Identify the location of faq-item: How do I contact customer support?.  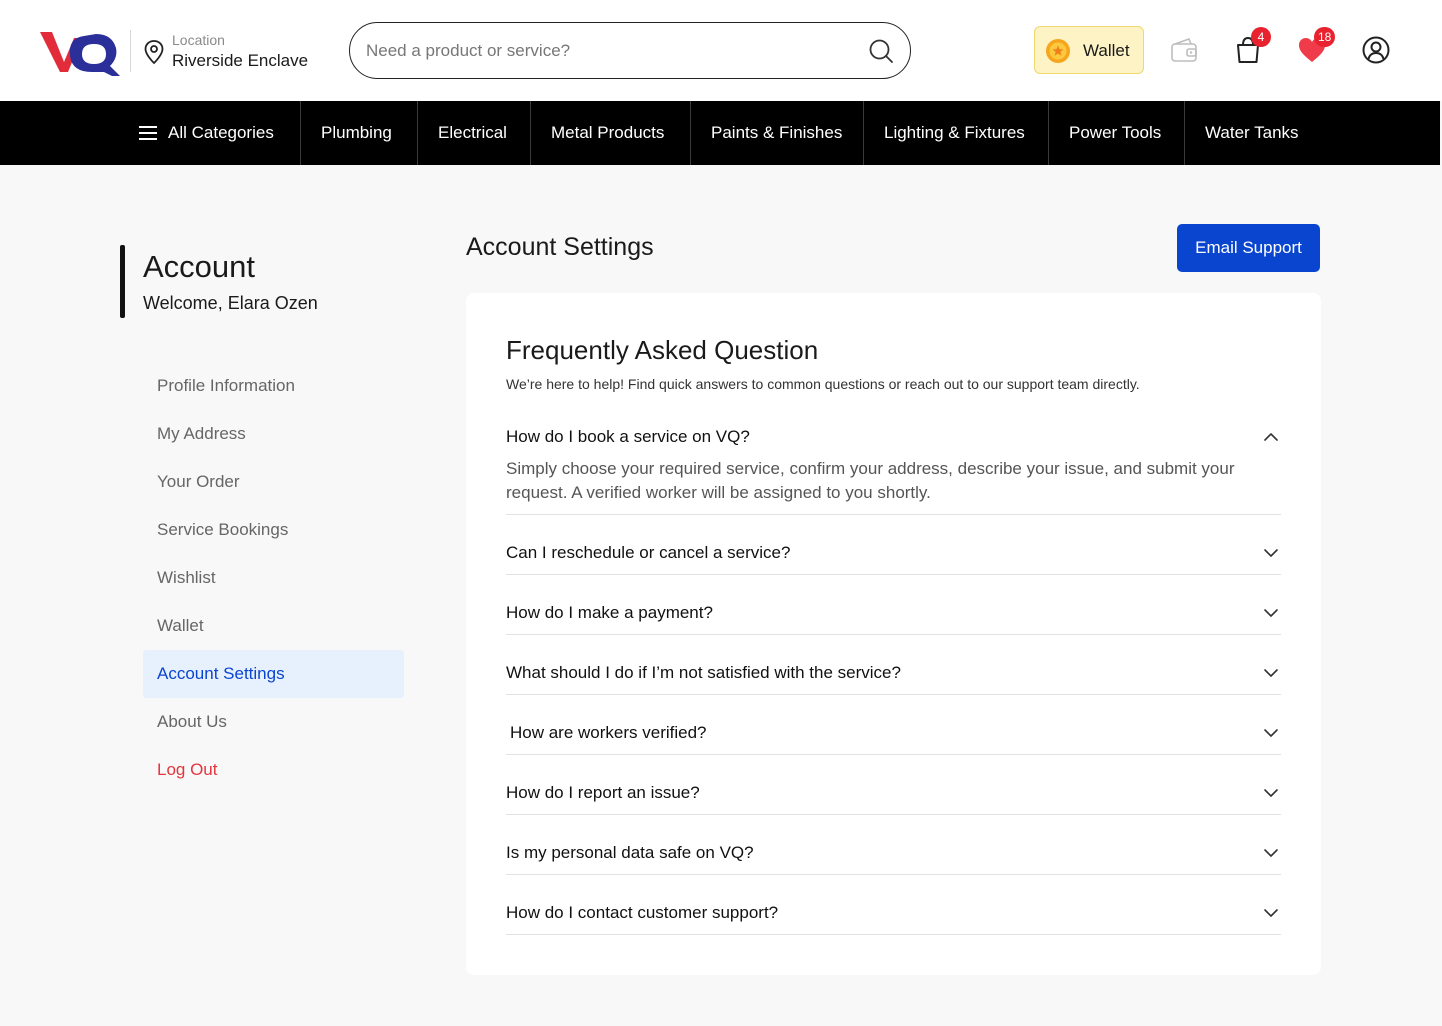
(893, 905).